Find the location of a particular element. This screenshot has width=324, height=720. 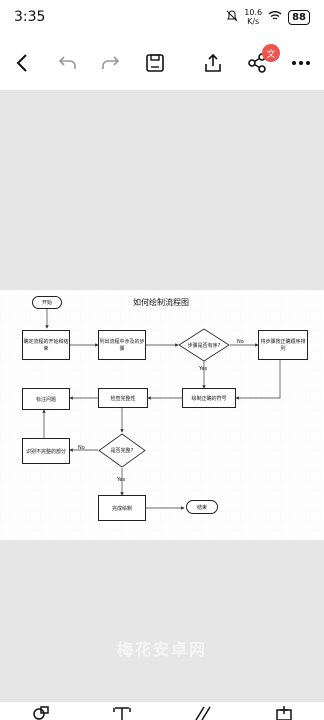

save-button is located at coordinates (155, 63).